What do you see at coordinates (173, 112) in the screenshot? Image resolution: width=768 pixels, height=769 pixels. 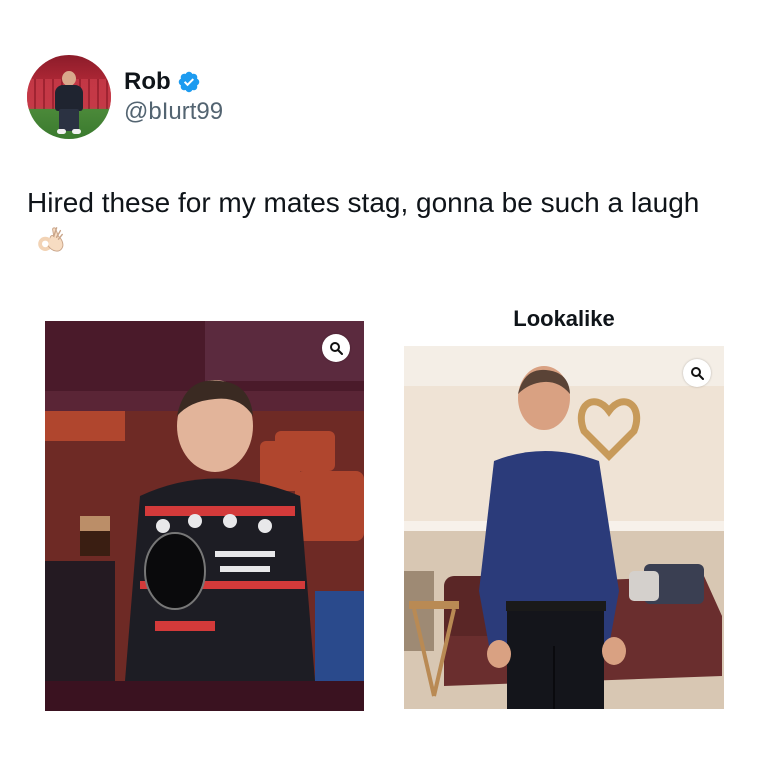 I see `user-handle: @bIurt99` at bounding box center [173, 112].